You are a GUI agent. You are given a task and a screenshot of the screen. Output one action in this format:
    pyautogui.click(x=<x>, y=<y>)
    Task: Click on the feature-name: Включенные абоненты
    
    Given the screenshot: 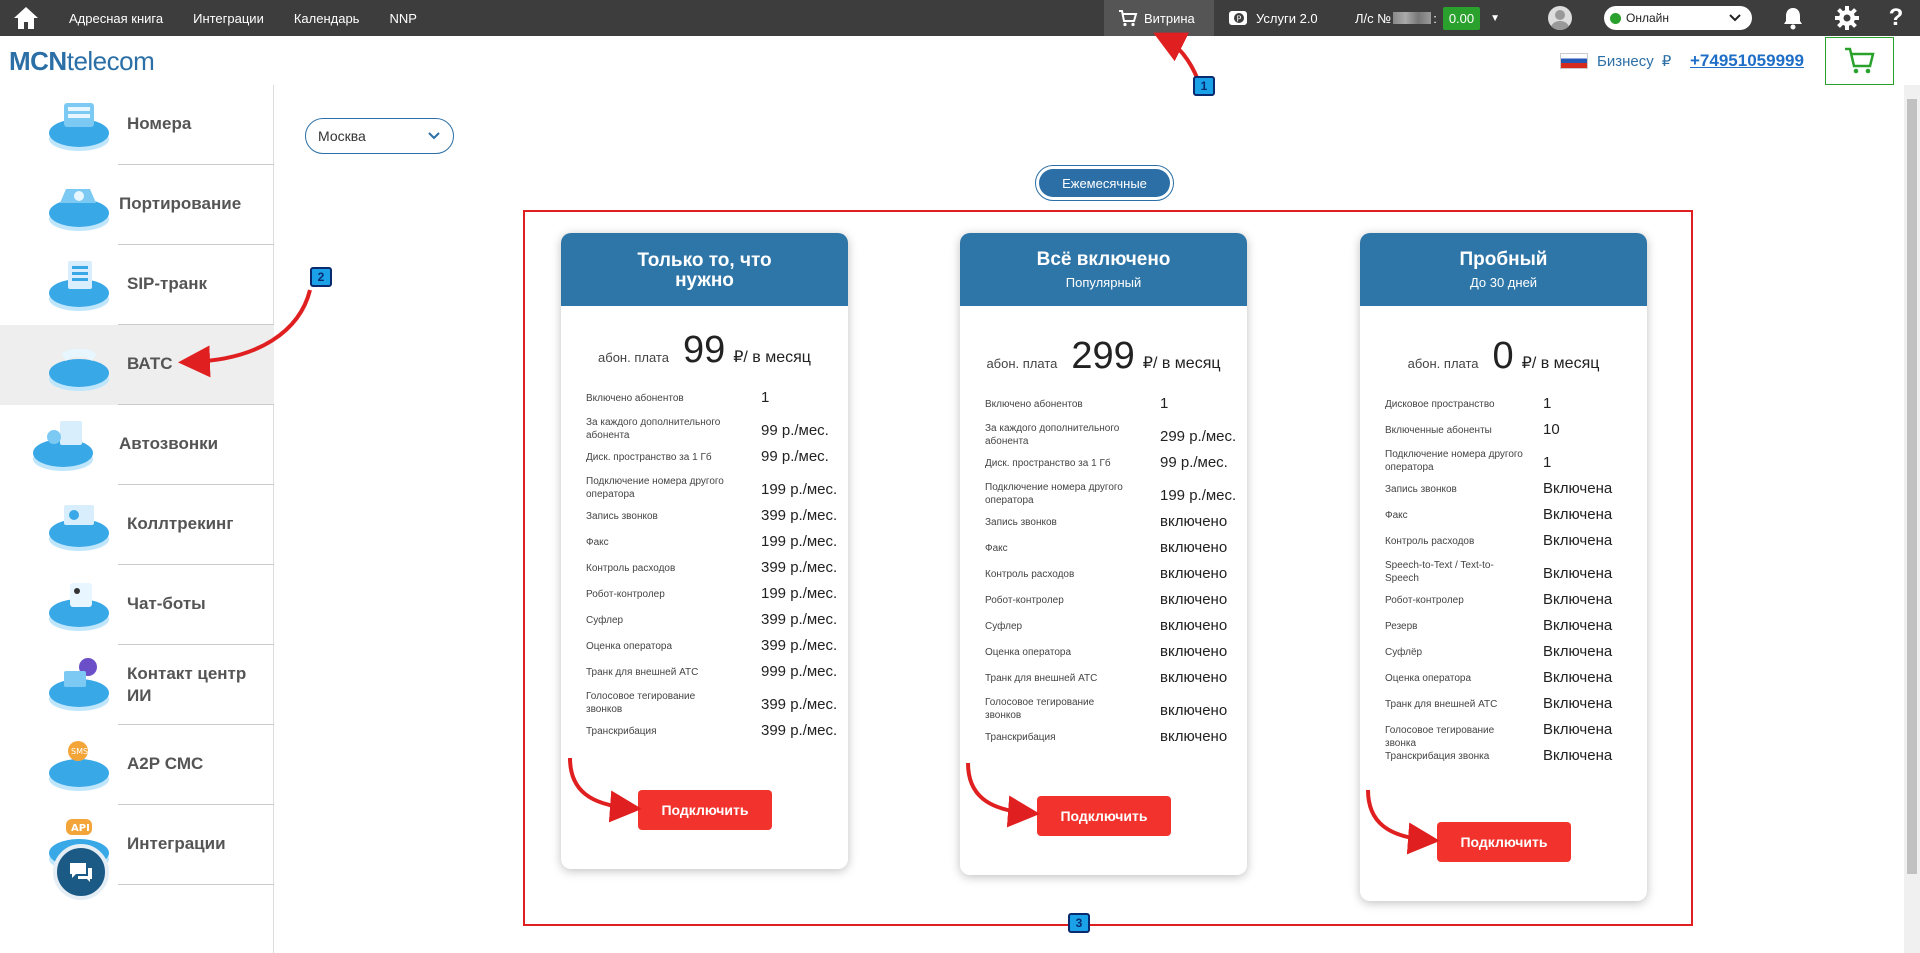 What is the action you would take?
    pyautogui.click(x=1438, y=430)
    